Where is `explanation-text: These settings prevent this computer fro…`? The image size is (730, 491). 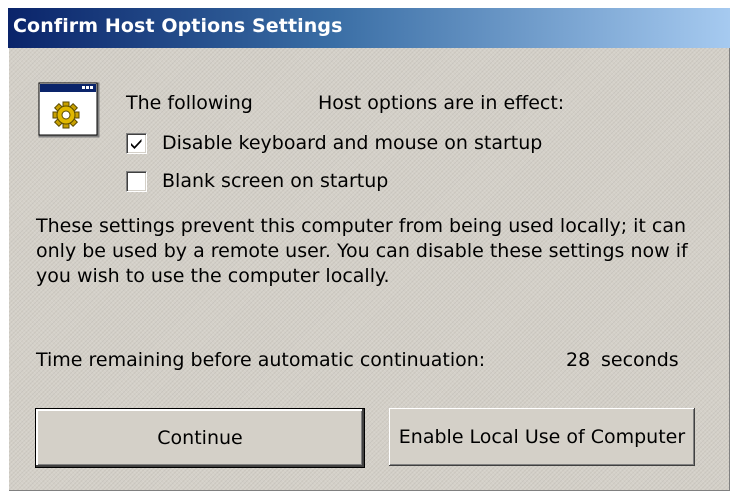
explanation-text: These settings prevent this computer fro… is located at coordinates (362, 251).